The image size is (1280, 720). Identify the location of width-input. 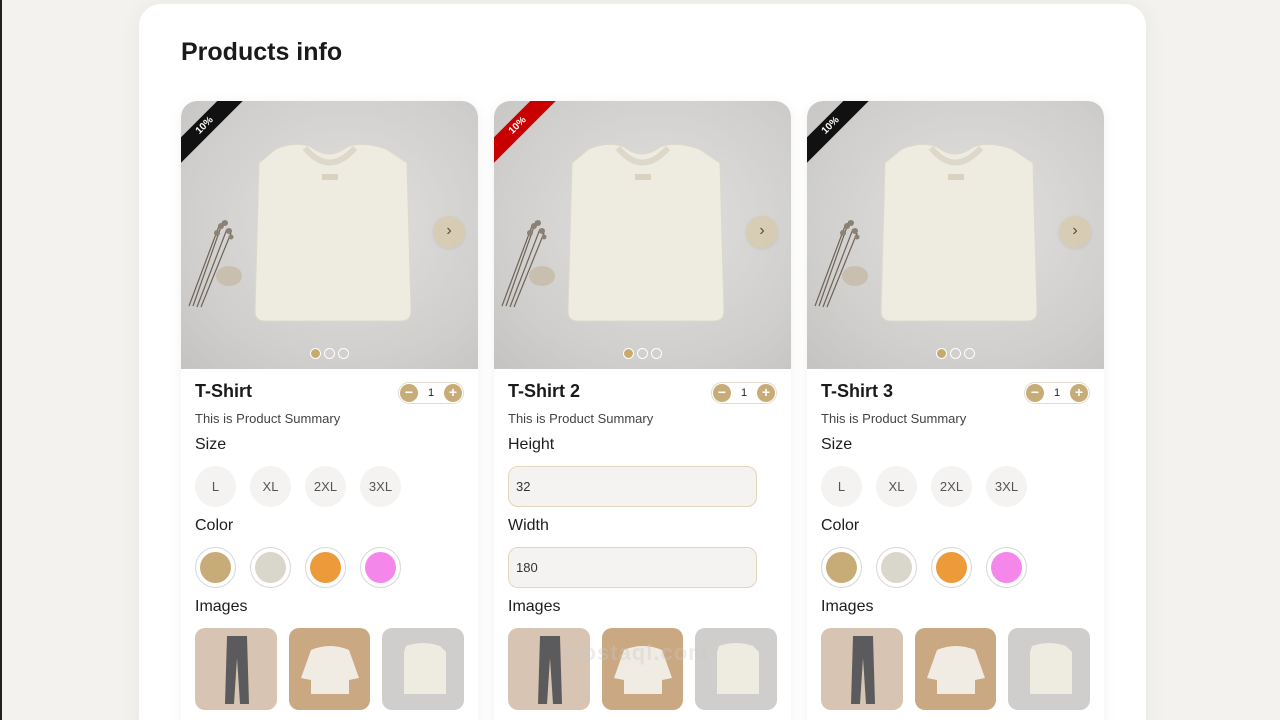
(632, 567).